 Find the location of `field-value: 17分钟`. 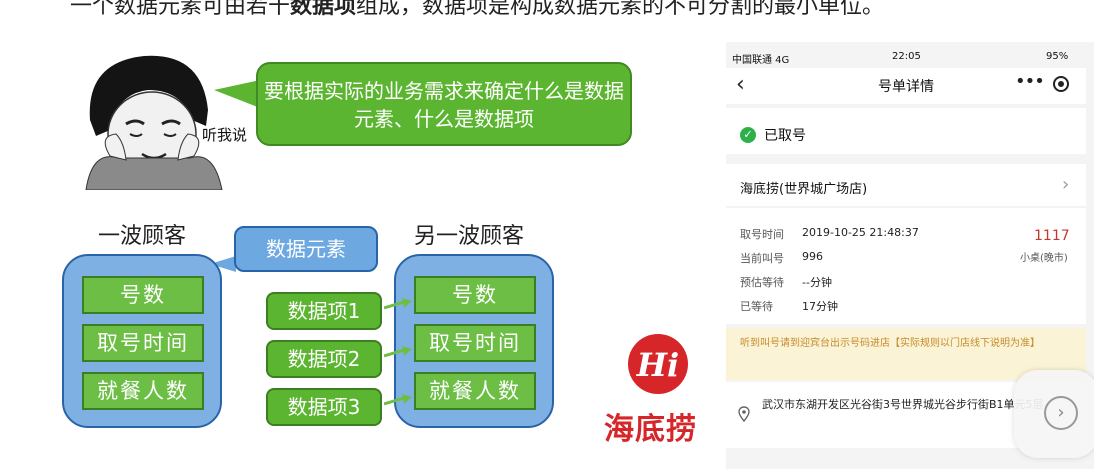

field-value: 17分钟 is located at coordinates (820, 306).